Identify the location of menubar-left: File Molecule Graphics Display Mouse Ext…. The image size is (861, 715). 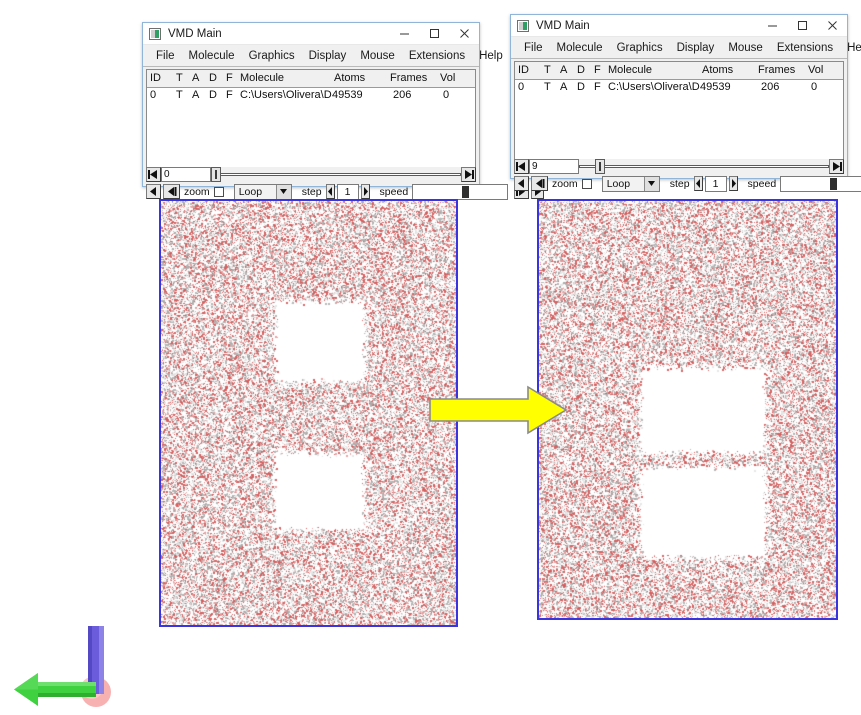
(323, 56).